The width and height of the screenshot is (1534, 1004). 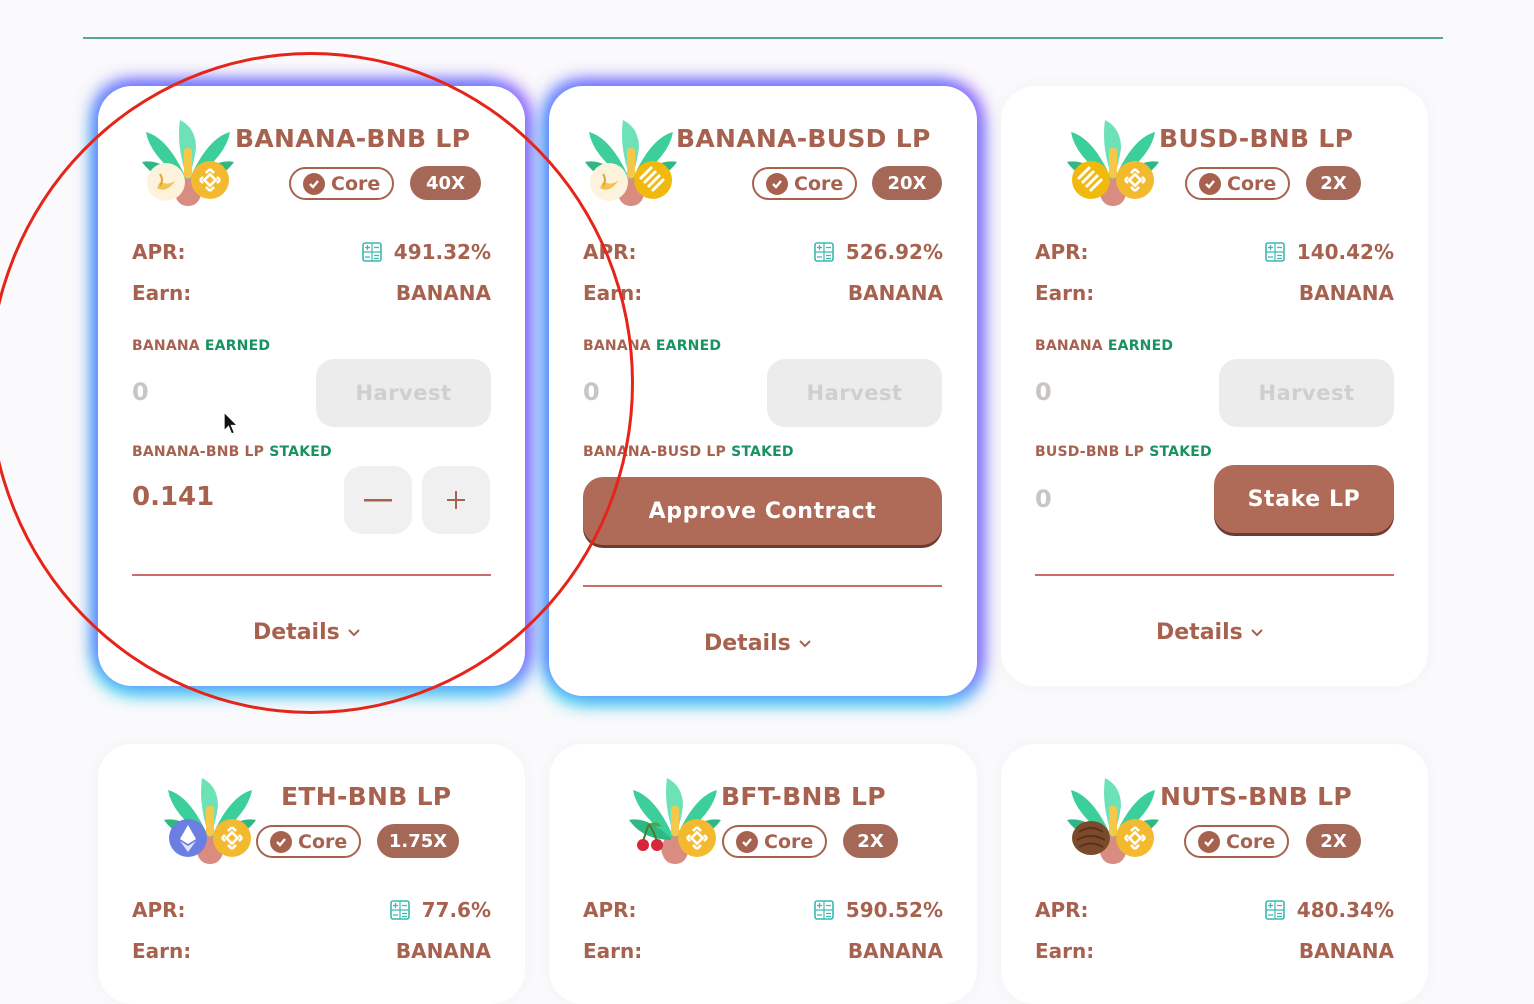 I want to click on multiplier-badge: 40X, so click(x=445, y=183).